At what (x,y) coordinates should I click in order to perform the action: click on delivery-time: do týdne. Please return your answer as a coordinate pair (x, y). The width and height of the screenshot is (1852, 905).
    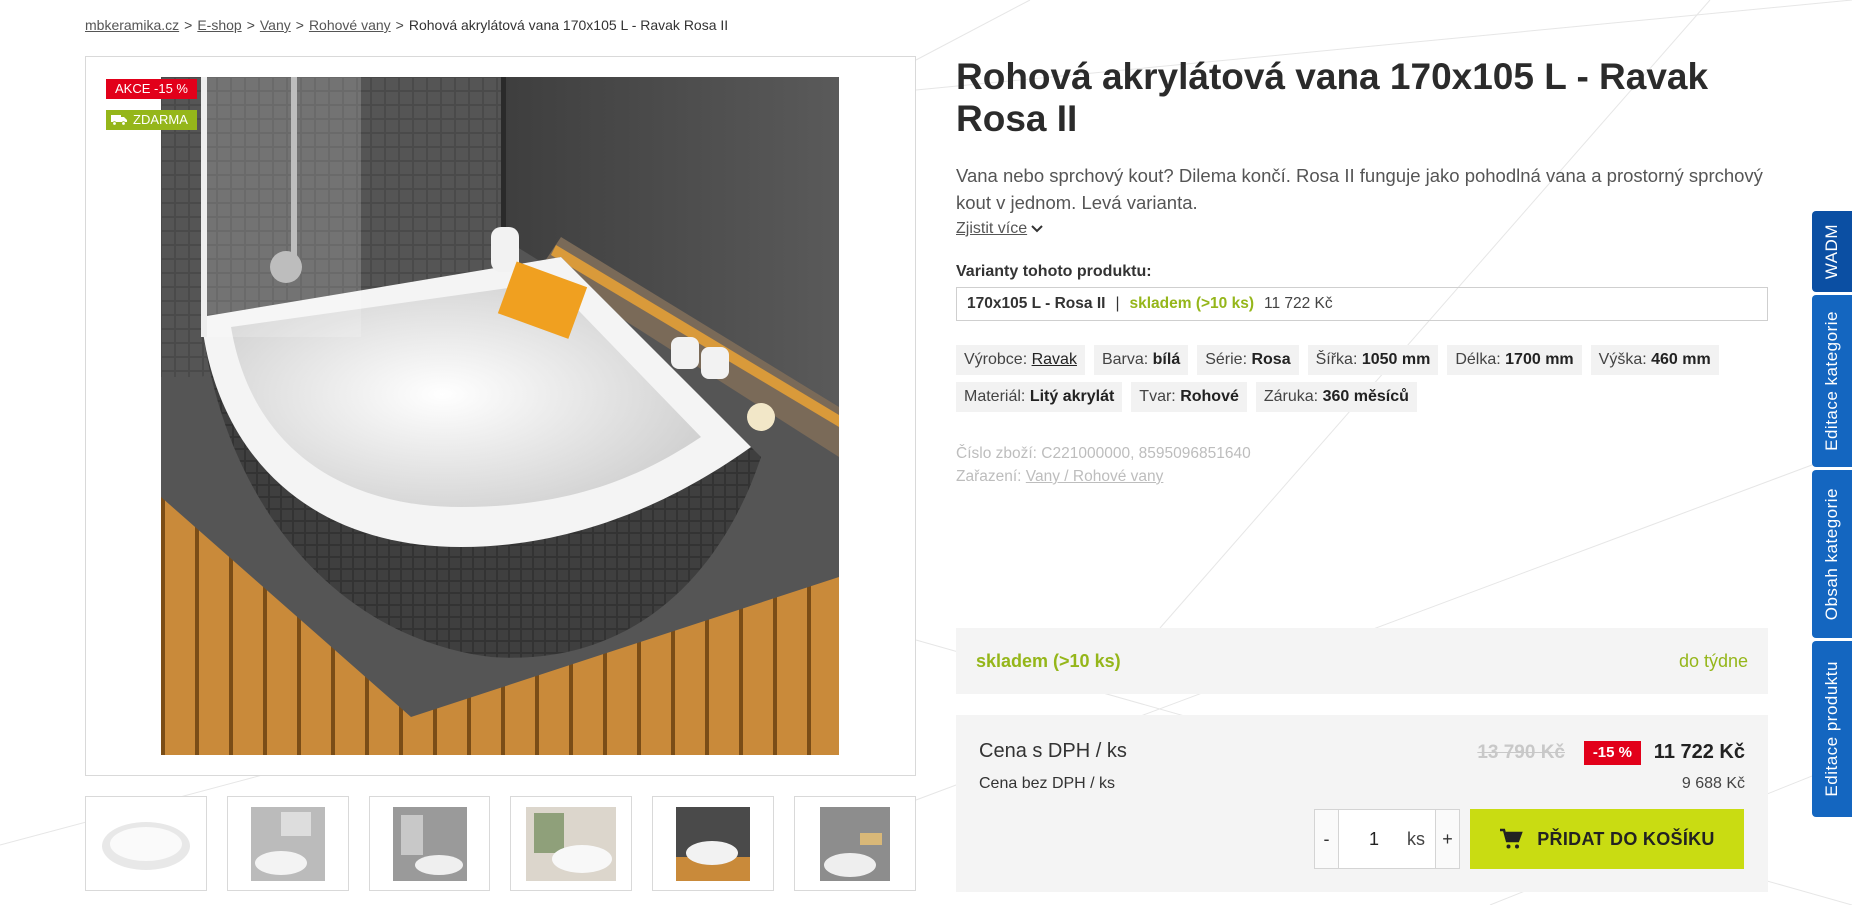
    Looking at the image, I should click on (1713, 660).